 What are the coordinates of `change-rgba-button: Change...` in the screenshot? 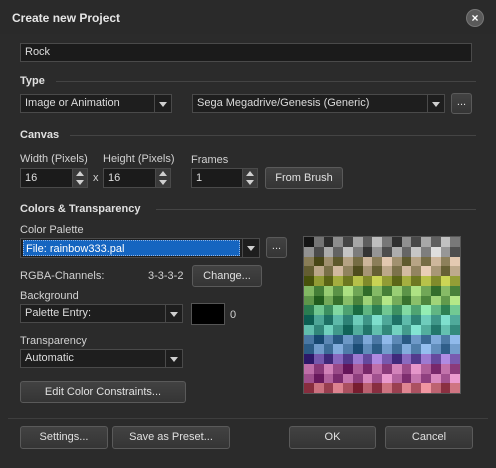 It's located at (227, 276).